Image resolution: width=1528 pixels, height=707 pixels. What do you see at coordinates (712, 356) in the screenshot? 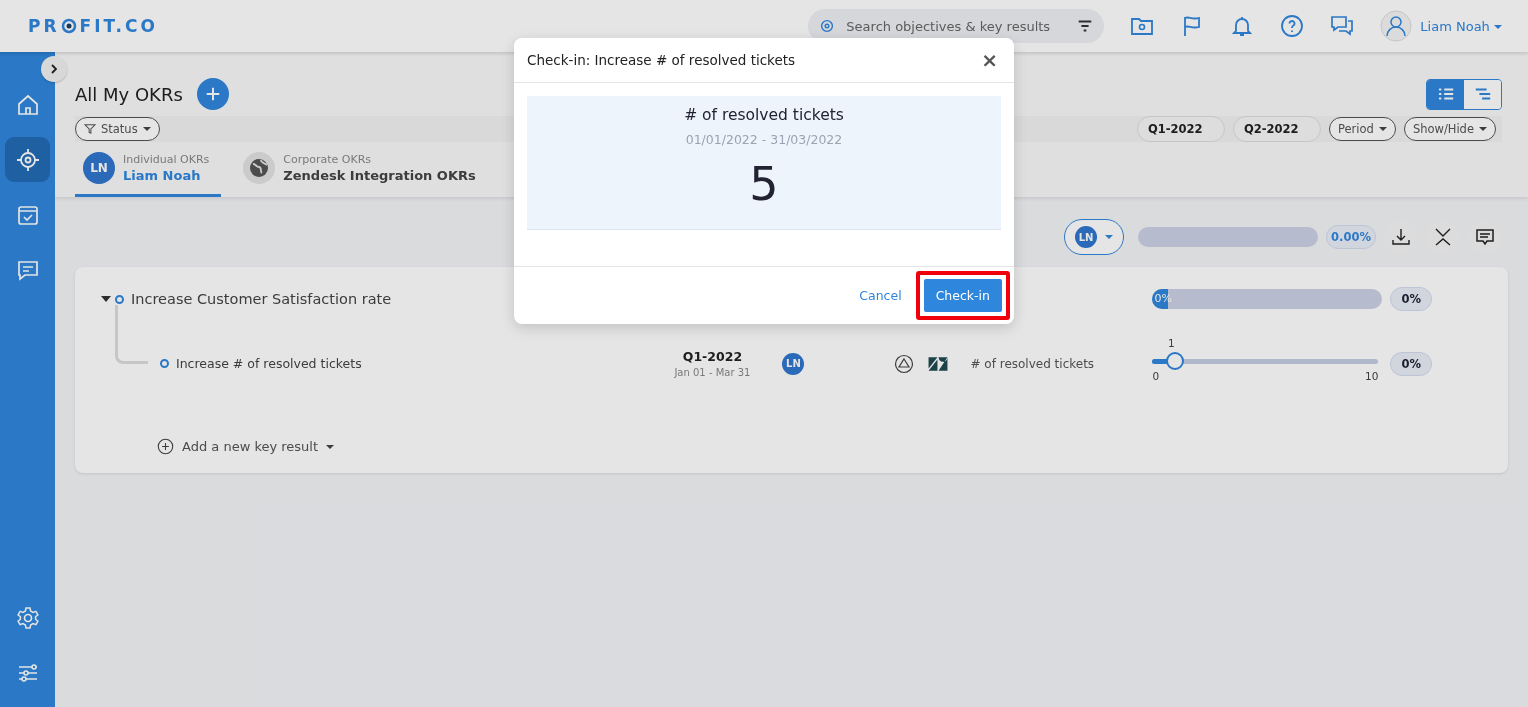
I see `period-label: Q1-2022` at bounding box center [712, 356].